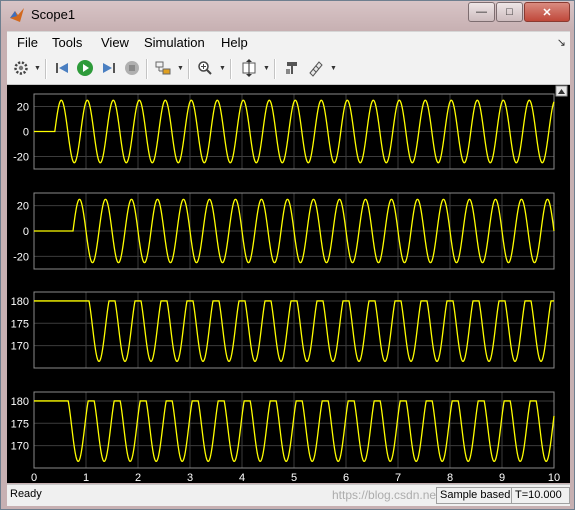 This screenshot has height=510, width=575. I want to click on step-back-icon, so click(62, 68).